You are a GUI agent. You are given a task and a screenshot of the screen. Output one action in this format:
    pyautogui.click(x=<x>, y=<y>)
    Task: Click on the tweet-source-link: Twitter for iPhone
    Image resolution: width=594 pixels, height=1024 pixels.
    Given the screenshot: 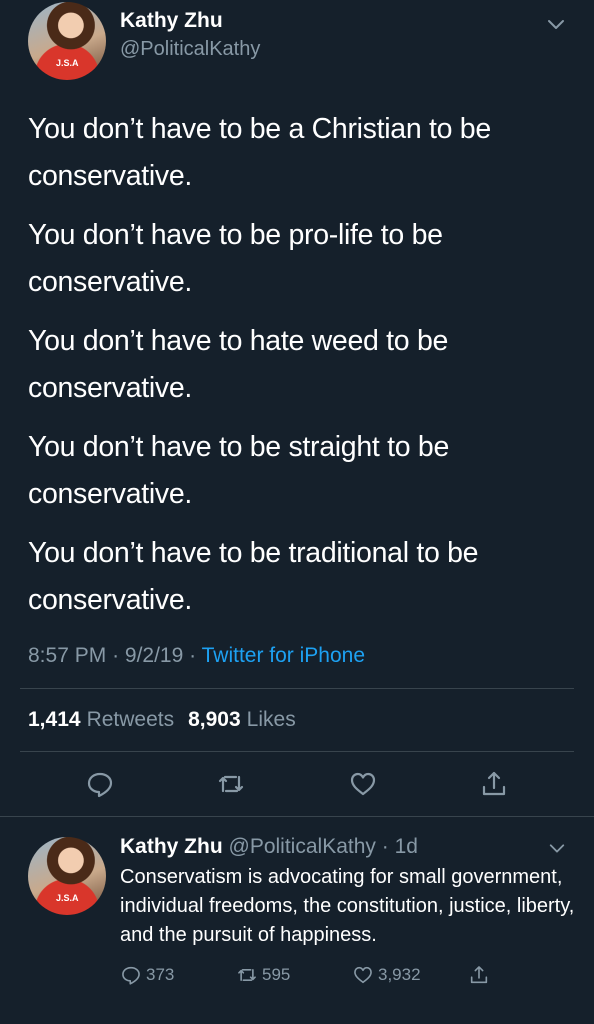 What is the action you would take?
    pyautogui.click(x=283, y=655)
    